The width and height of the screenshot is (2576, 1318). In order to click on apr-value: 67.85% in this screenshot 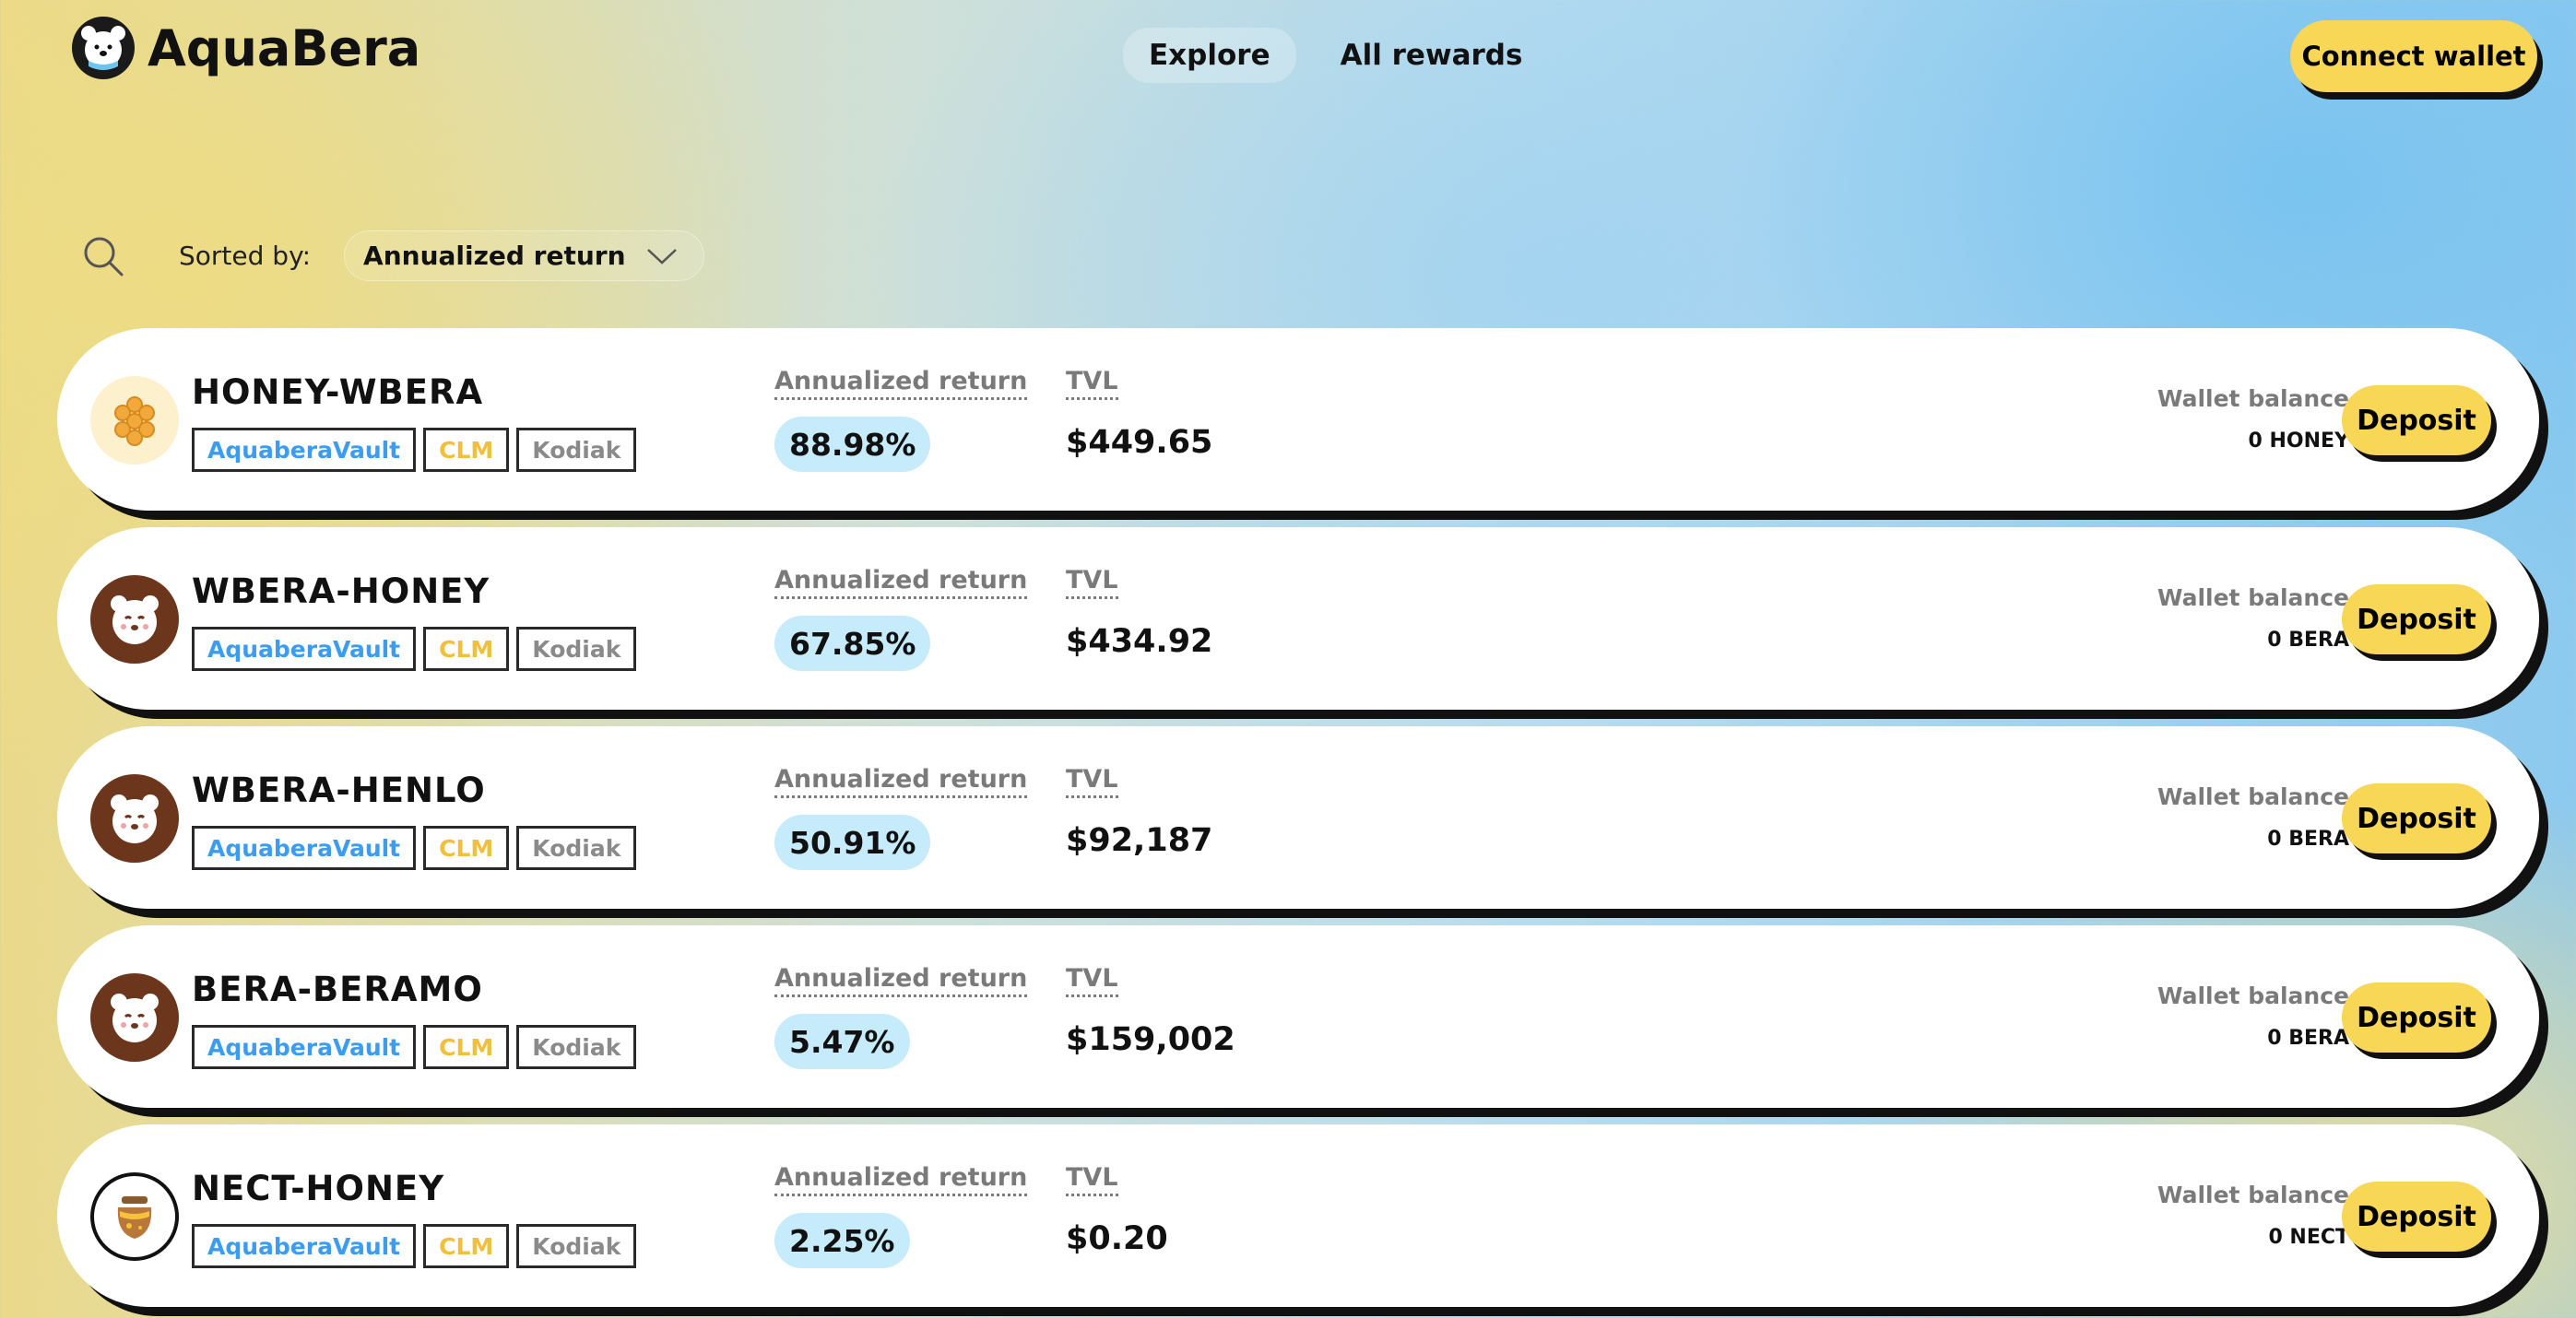, I will do `click(852, 643)`.